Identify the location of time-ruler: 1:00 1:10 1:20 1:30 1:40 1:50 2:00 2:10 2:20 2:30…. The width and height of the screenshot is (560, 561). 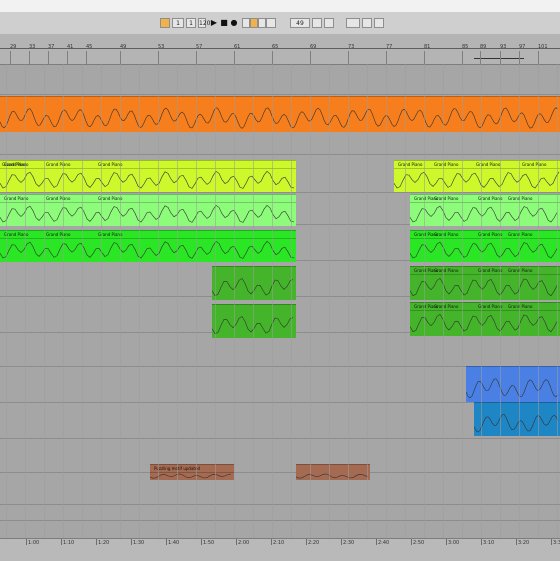
(280, 549).